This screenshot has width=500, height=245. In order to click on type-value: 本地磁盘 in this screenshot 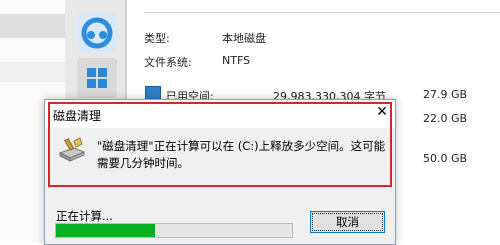, I will do `click(244, 38)`.